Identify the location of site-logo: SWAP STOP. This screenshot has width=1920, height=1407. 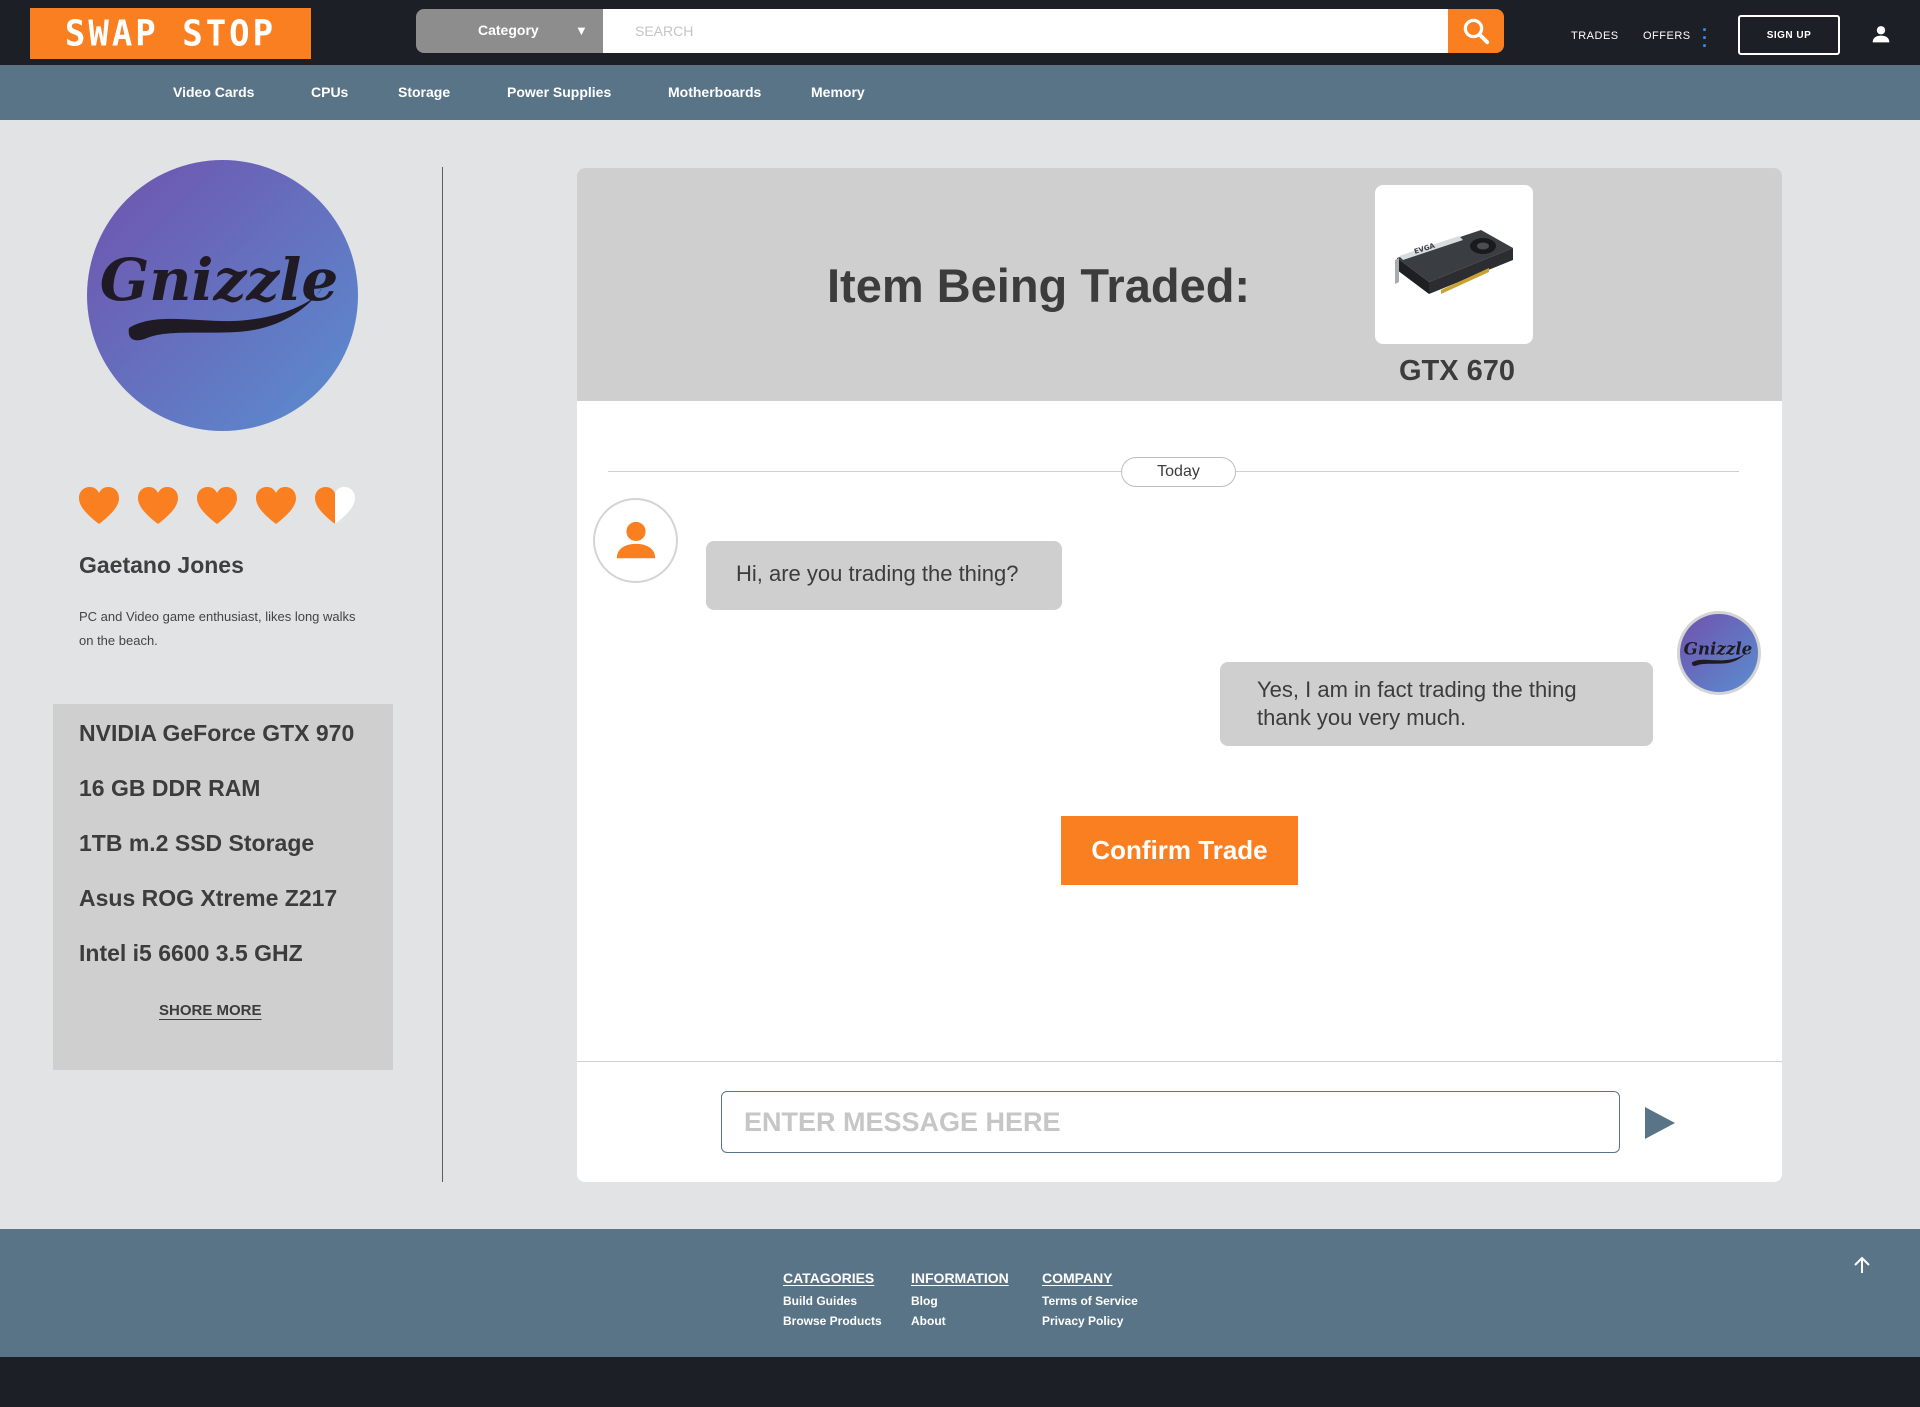
(170, 33).